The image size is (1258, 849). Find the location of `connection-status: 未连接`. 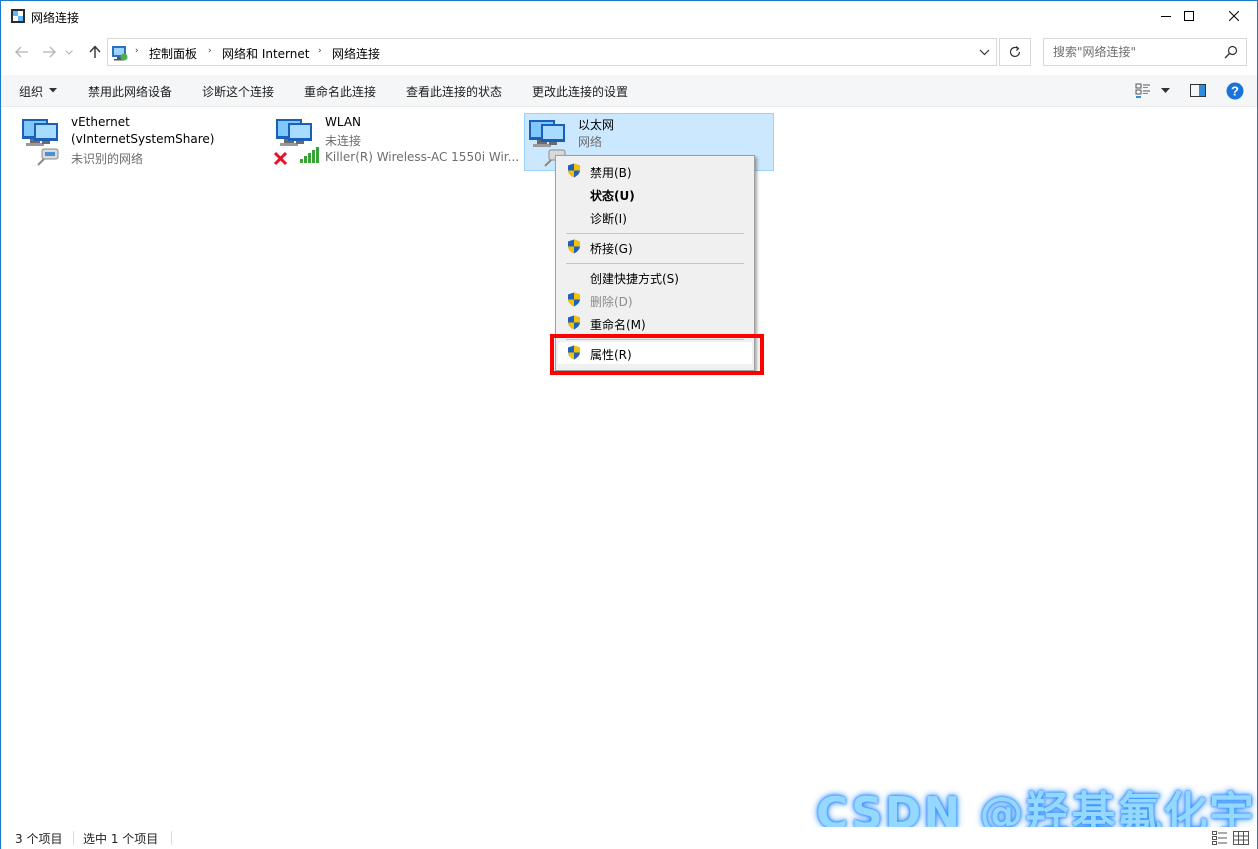

connection-status: 未连接 is located at coordinates (343, 141).